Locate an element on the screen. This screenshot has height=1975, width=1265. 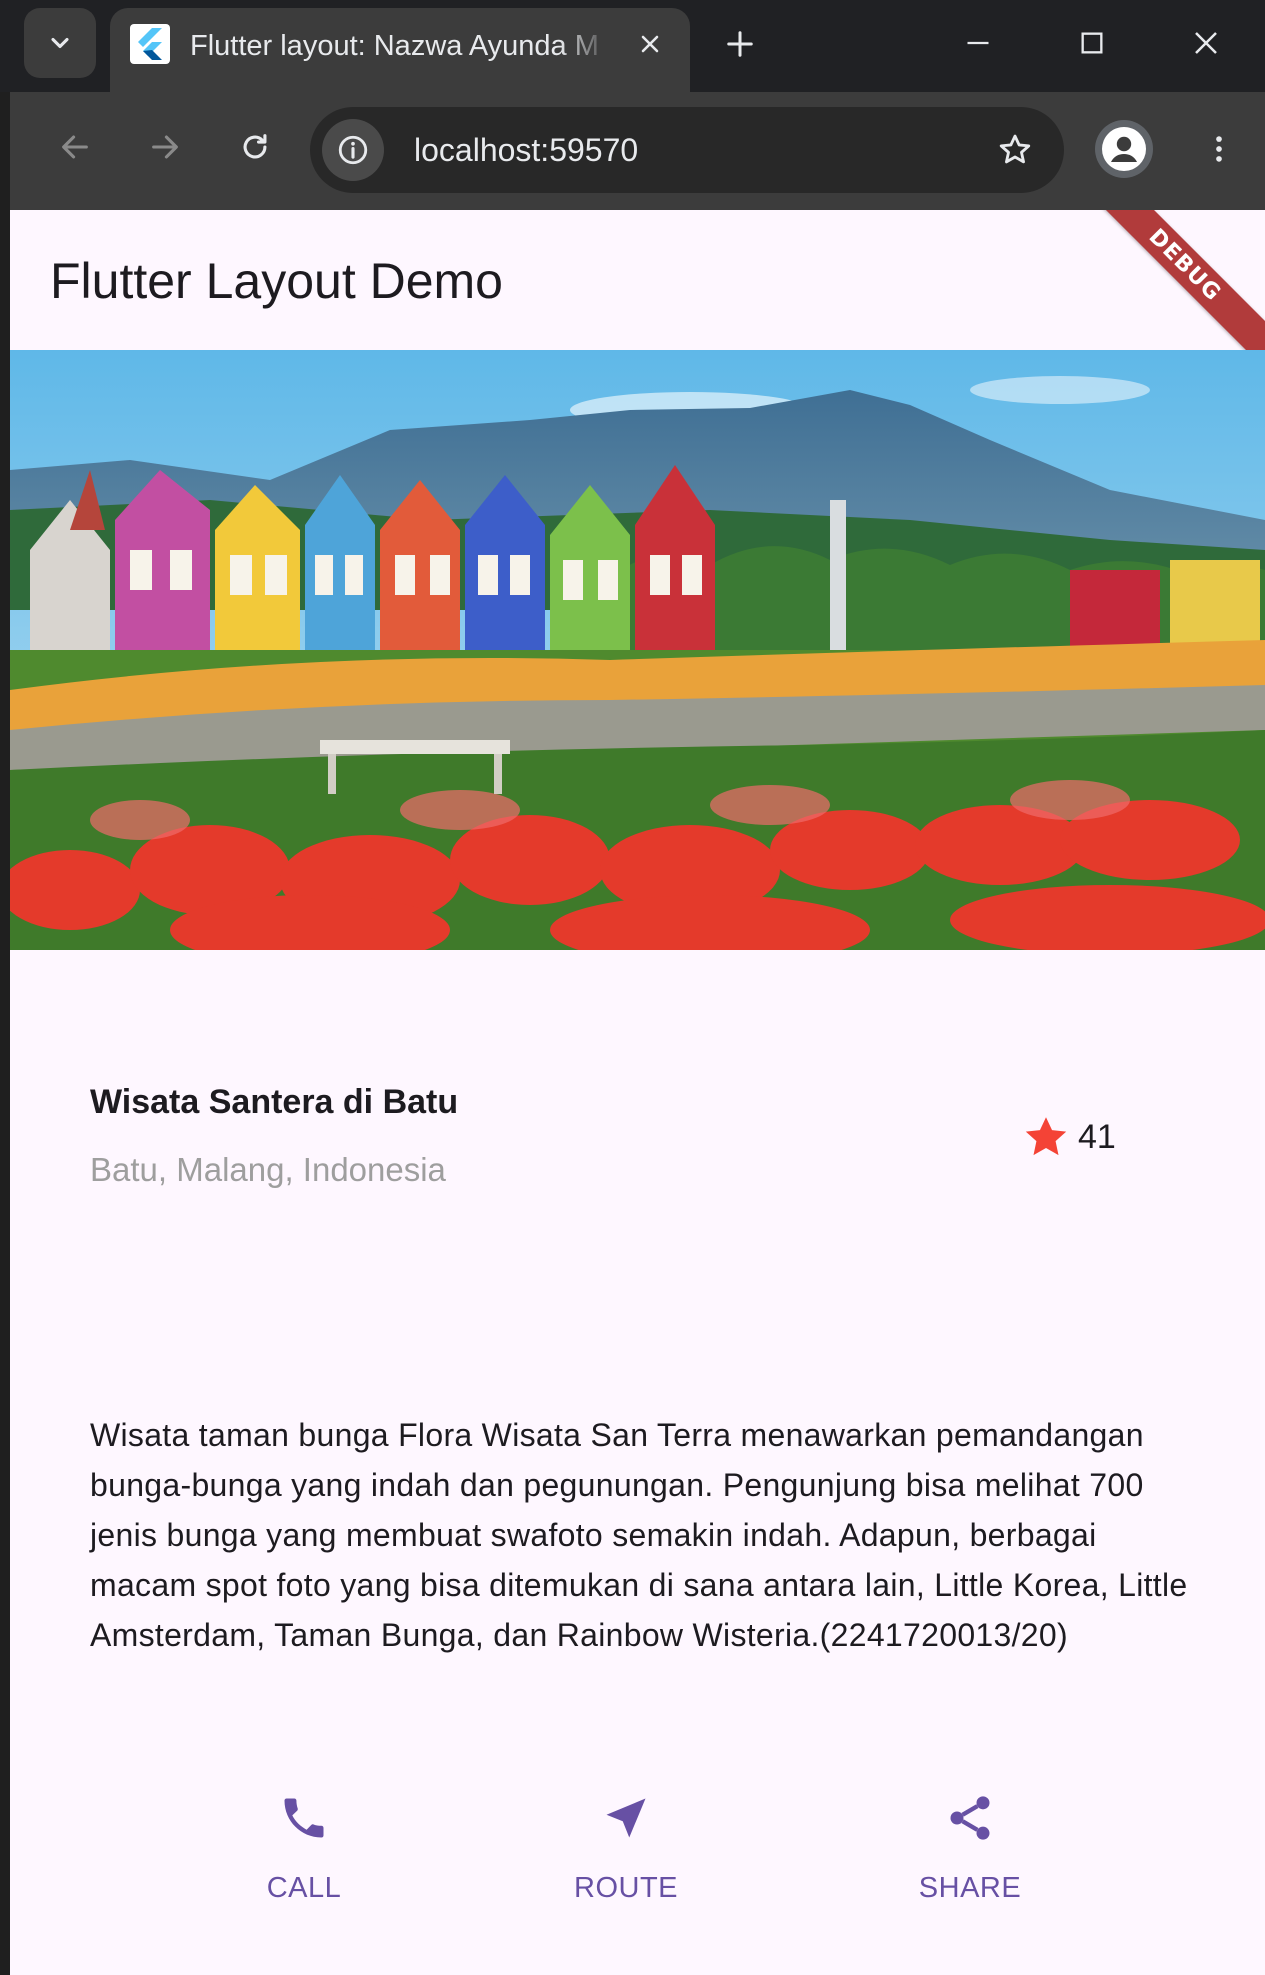
back-button is located at coordinates (75, 147).